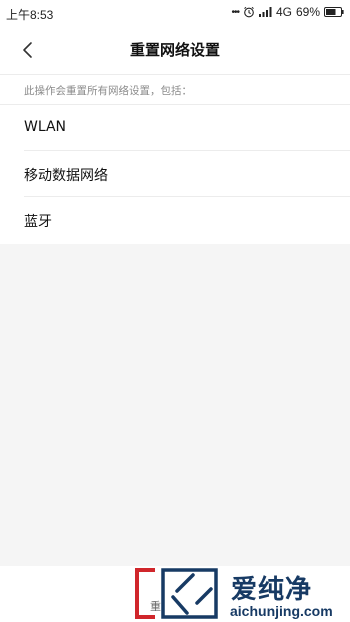 The height and width of the screenshot is (622, 350). I want to click on alarm-icon, so click(249, 12).